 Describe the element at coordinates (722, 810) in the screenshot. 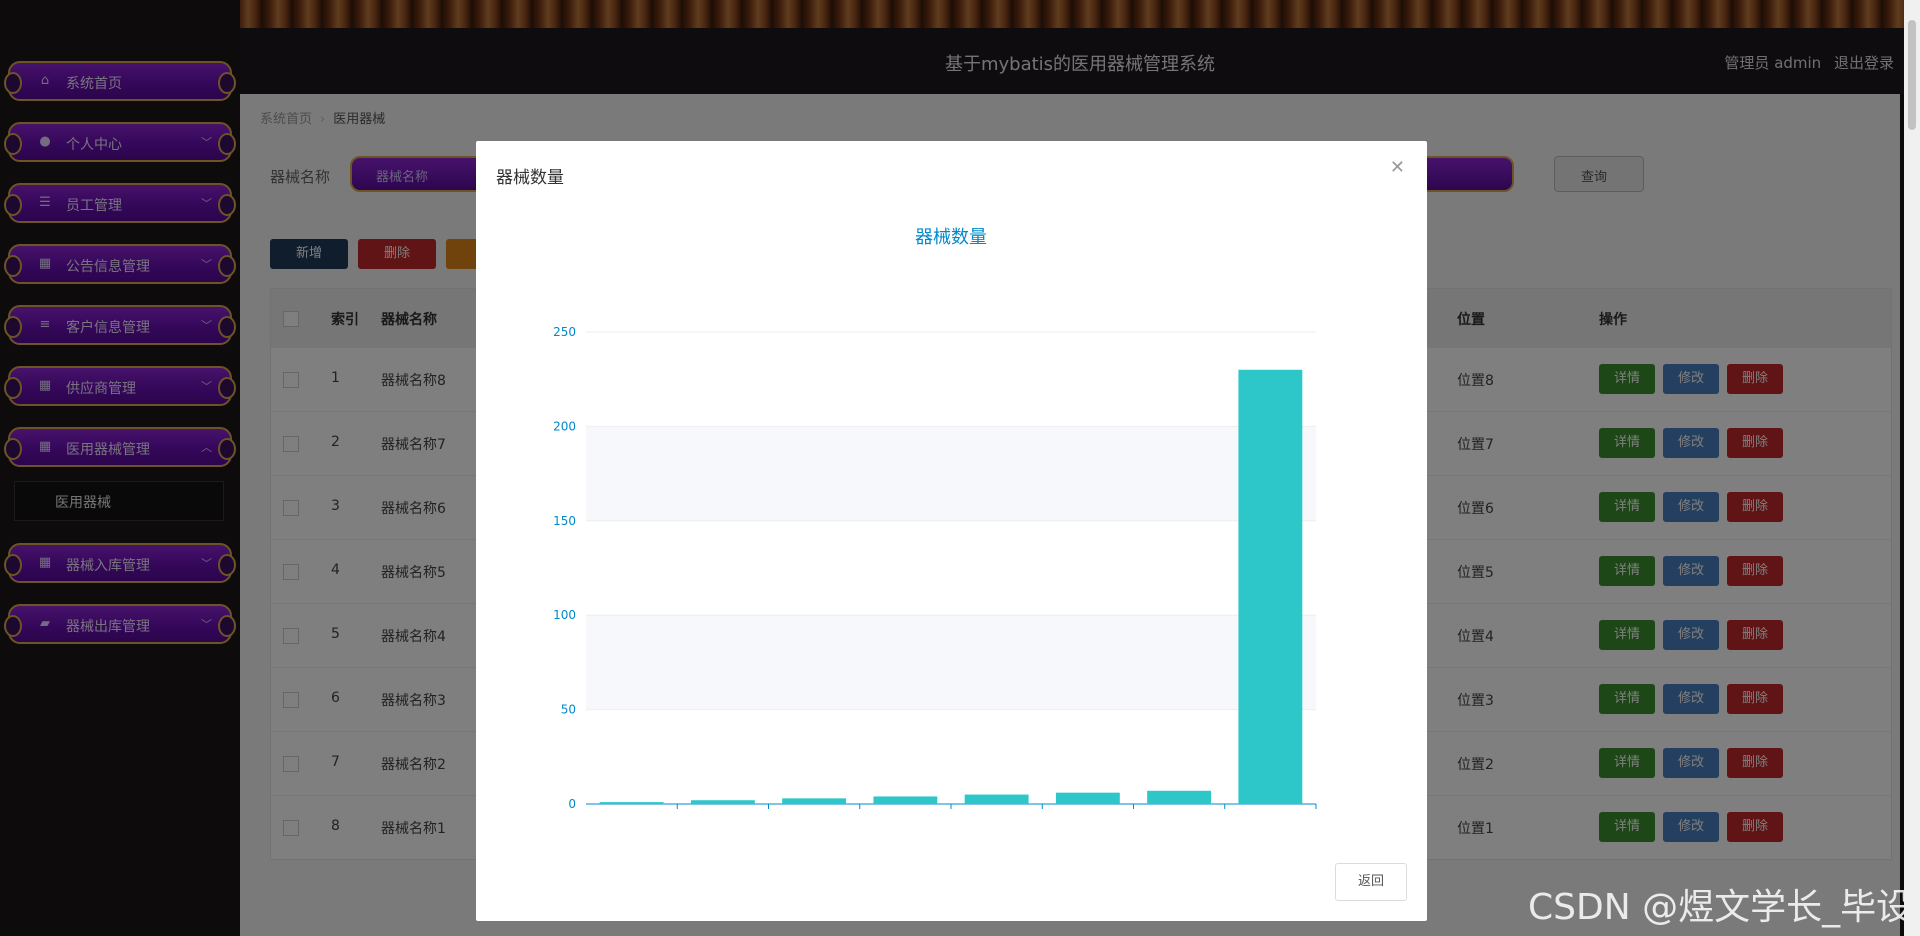

I see `x-tick-label: 器械名称2` at that location.